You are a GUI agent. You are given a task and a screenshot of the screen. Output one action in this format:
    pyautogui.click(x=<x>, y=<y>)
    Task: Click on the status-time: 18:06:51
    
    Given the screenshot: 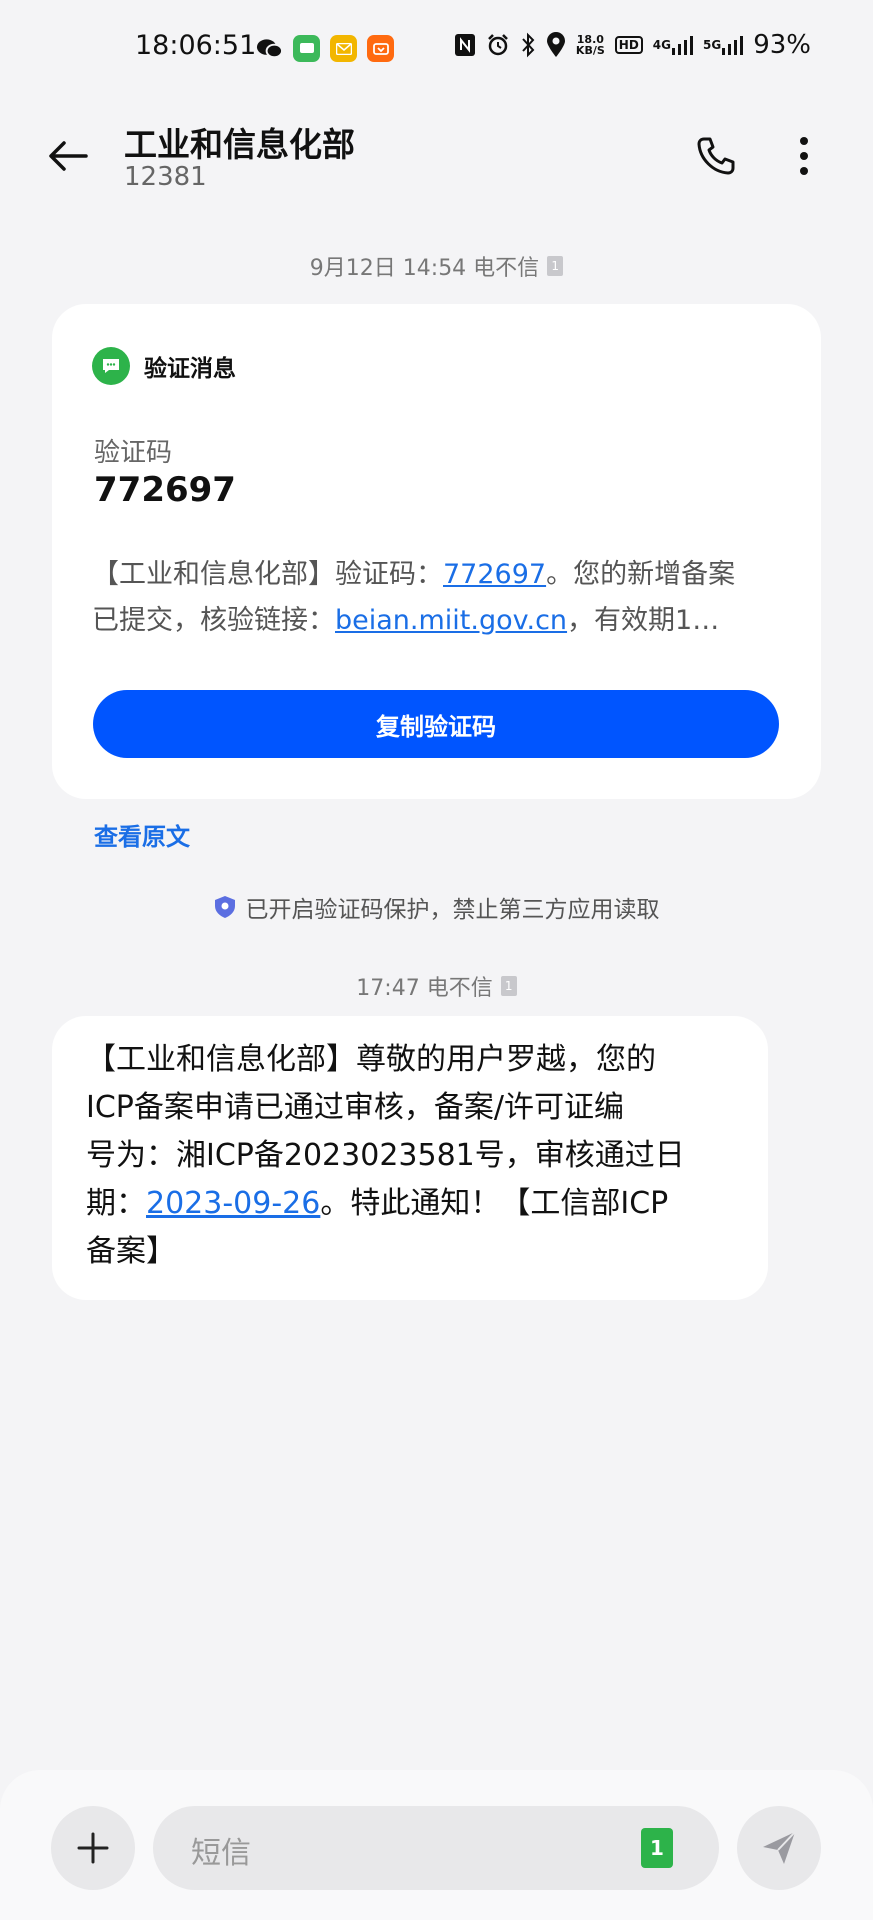 What is the action you would take?
    pyautogui.click(x=196, y=45)
    